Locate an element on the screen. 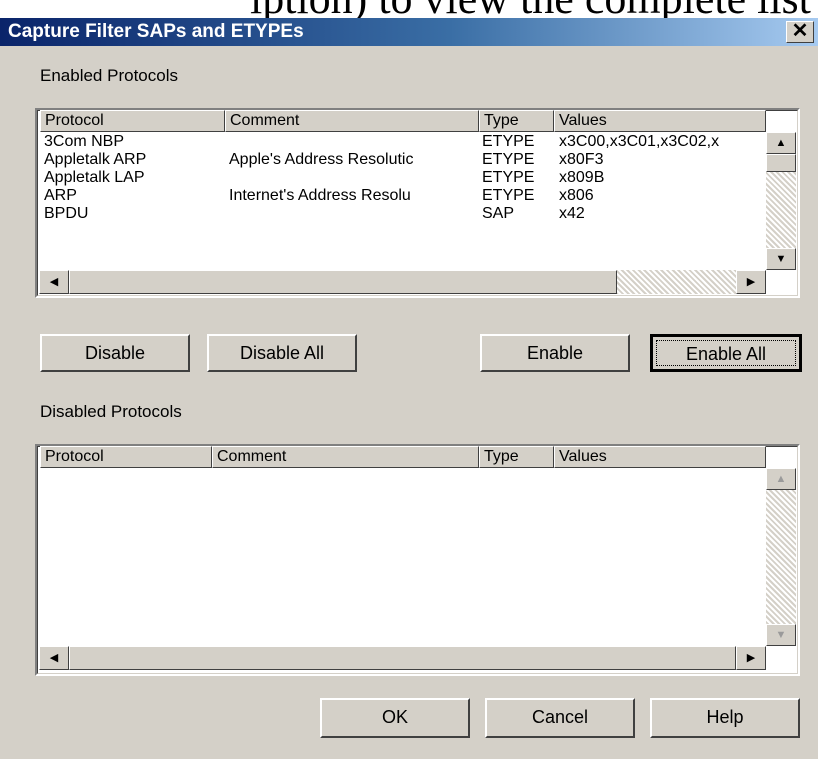  row-values: x806 is located at coordinates (576, 195).